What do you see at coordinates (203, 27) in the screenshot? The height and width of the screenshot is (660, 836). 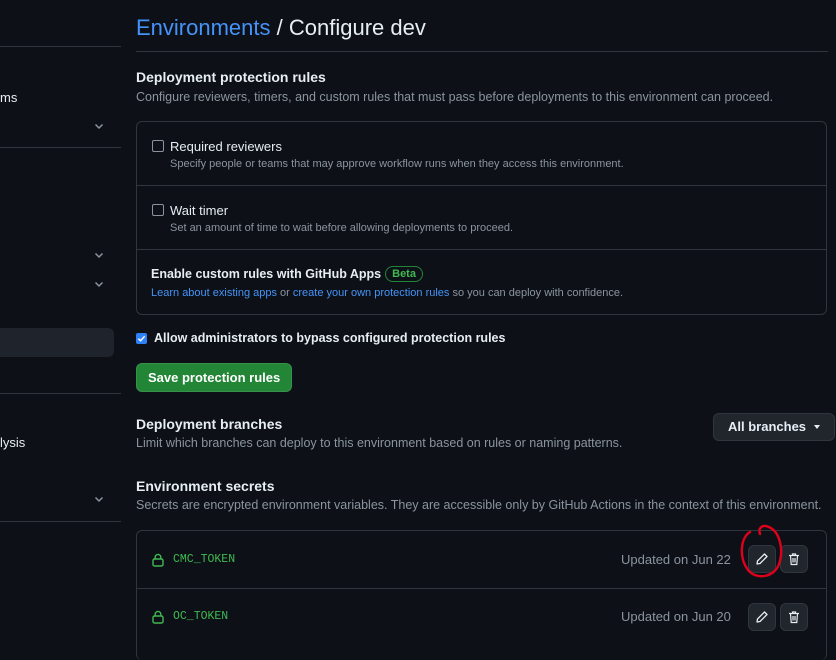 I see `breadcrumb-link-environments: Environments` at bounding box center [203, 27].